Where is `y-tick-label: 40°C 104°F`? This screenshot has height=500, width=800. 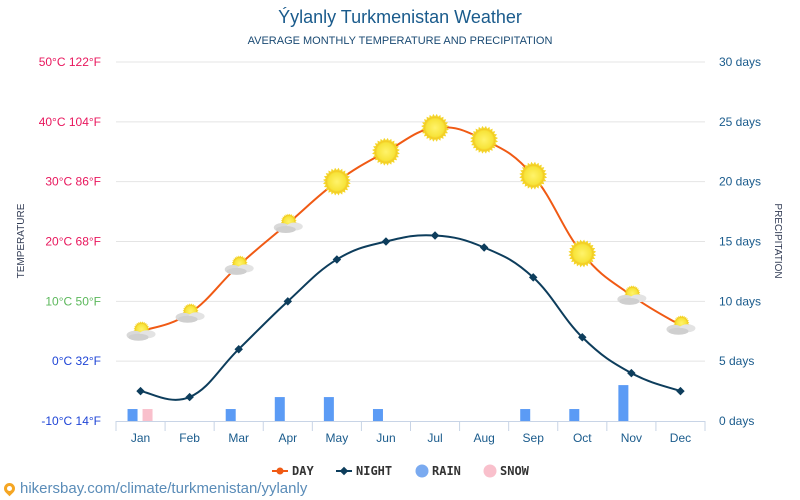 y-tick-label: 40°C 104°F is located at coordinates (70, 122).